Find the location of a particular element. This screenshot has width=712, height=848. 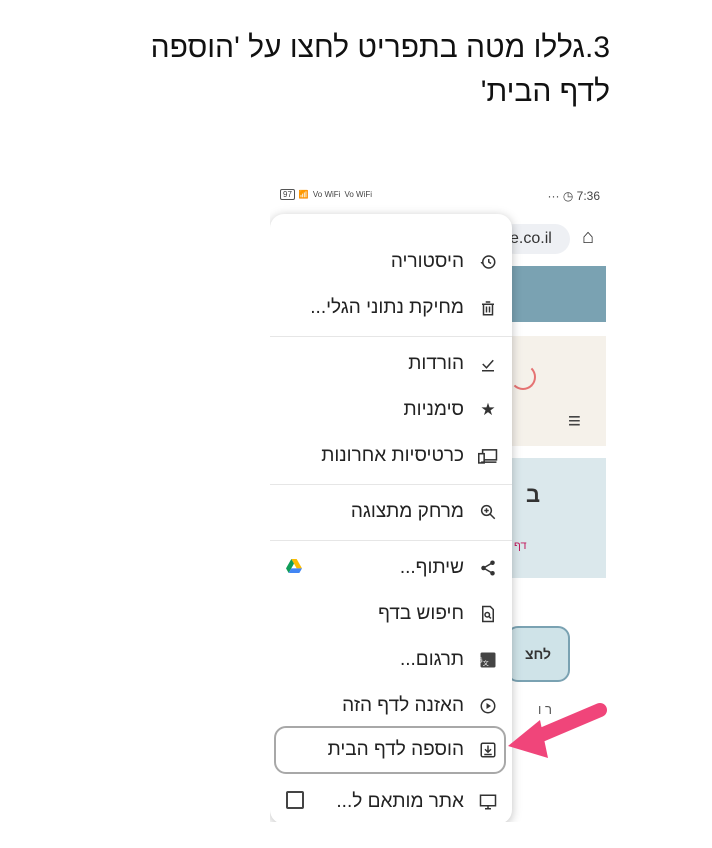

network-label-1: Vo WiFi is located at coordinates (326, 194).